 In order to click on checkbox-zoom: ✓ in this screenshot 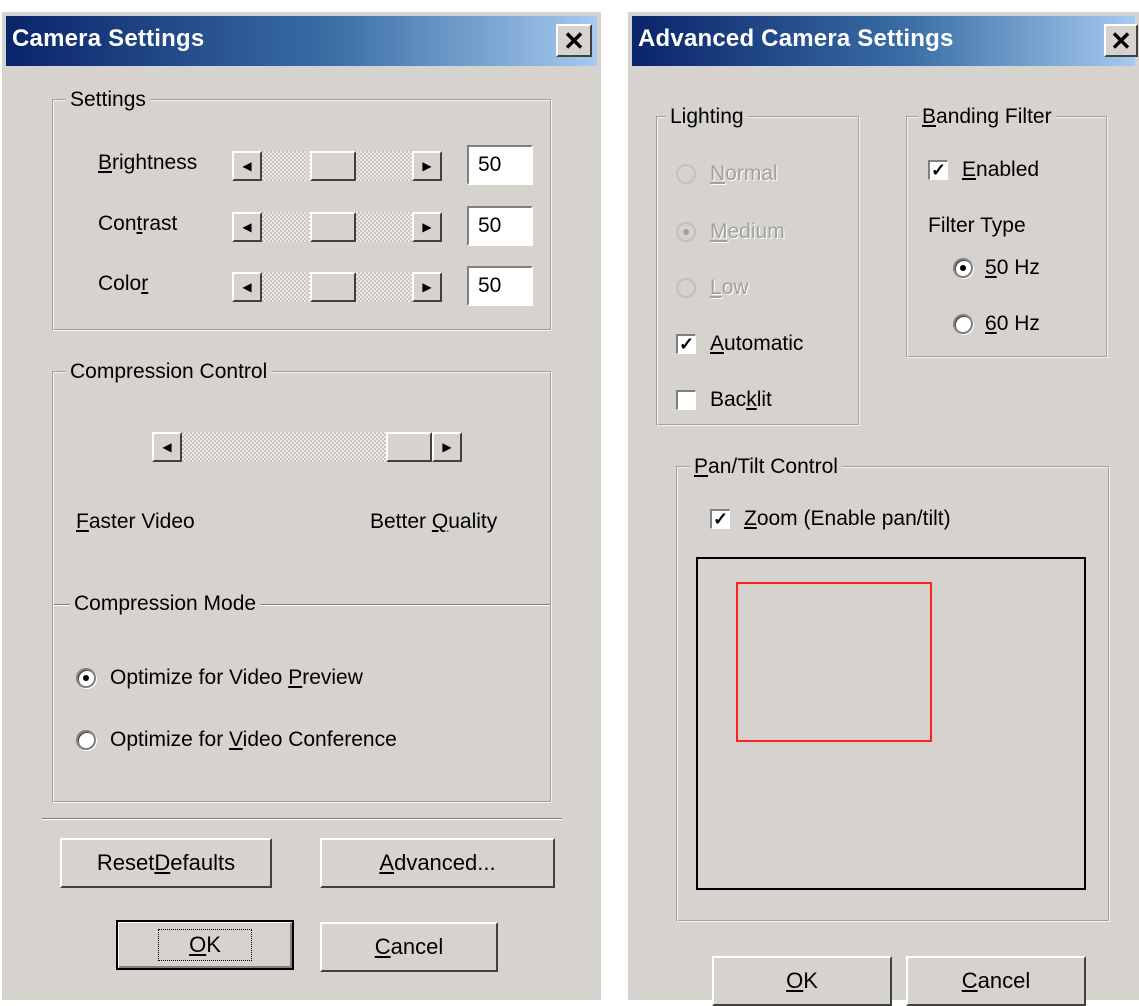, I will do `click(720, 519)`.